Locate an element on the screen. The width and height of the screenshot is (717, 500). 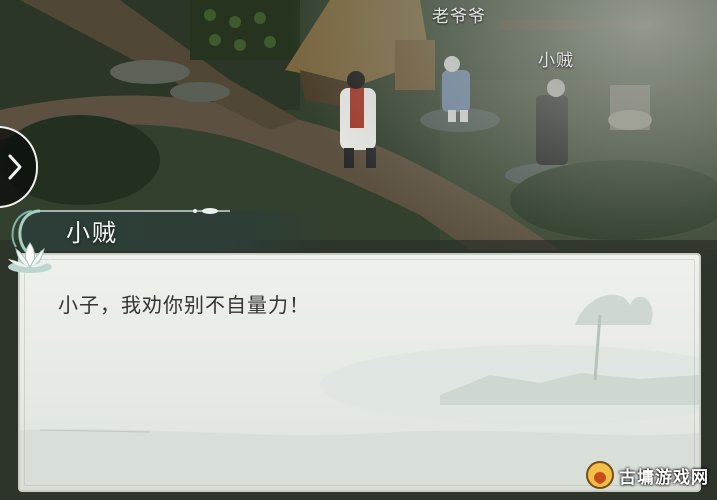
watermark-logo-icon is located at coordinates (600, 475).